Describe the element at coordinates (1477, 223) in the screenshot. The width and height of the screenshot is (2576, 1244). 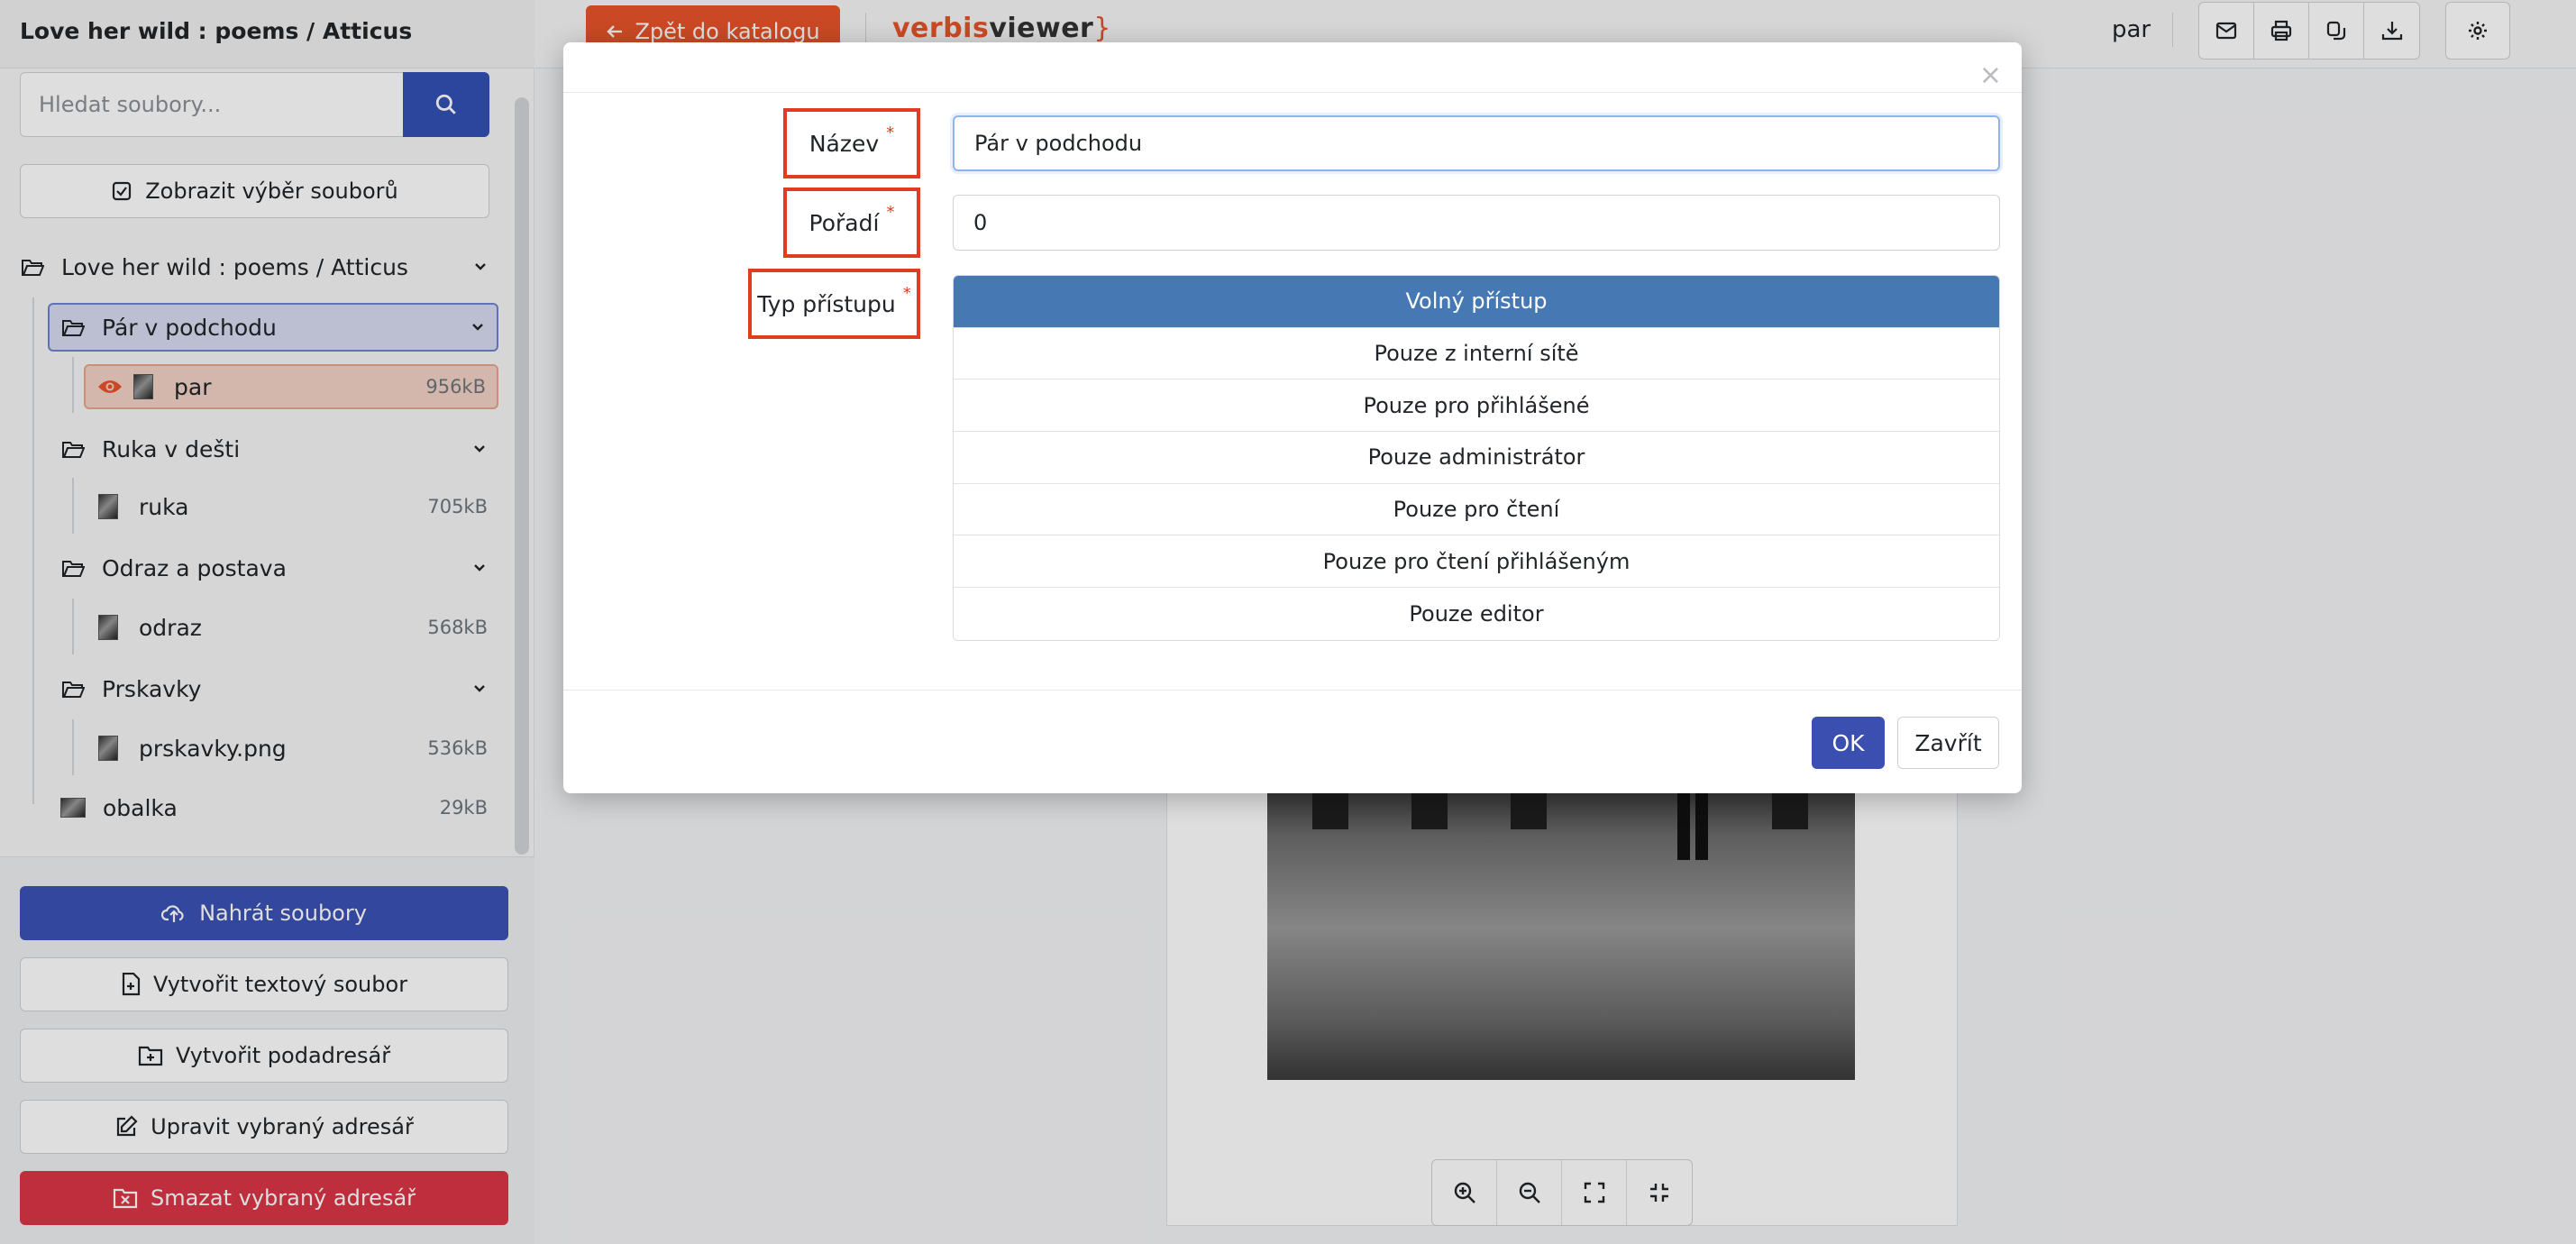
I see `order-field` at that location.